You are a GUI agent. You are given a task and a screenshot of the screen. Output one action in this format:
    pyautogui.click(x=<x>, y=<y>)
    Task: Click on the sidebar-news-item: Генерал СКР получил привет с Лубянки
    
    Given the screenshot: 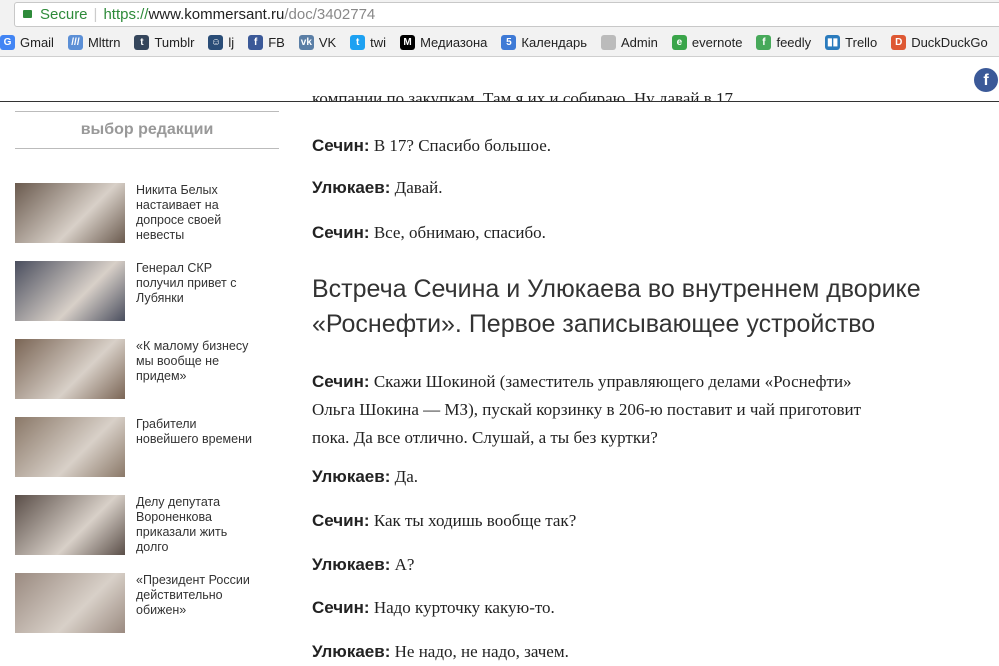 What is the action you would take?
    pyautogui.click(x=147, y=291)
    